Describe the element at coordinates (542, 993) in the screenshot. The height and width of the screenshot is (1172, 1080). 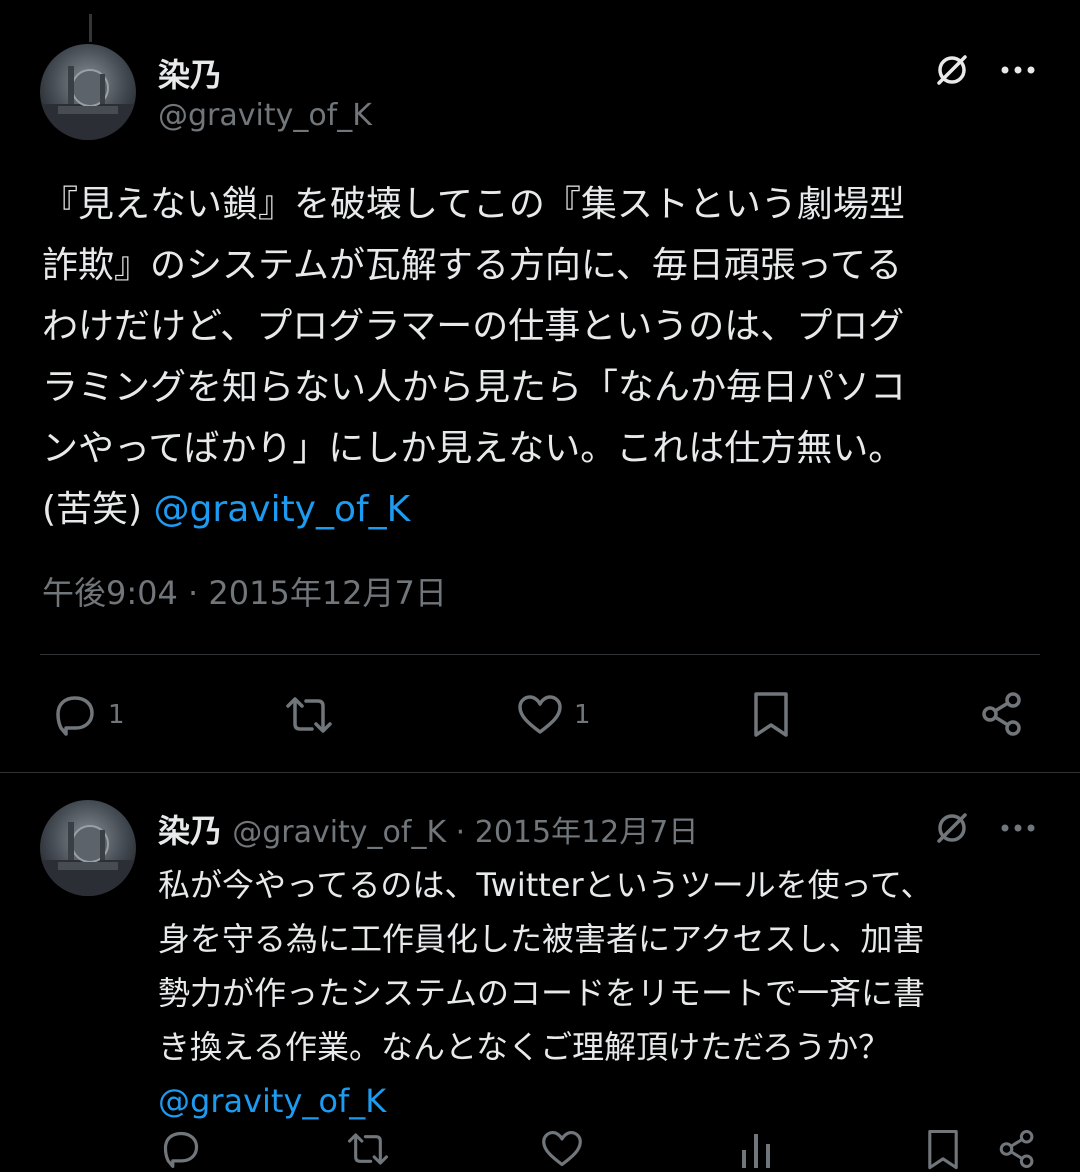
I see `reply-text-line: 勢力が作ったシステムのコードをリモートで一斉に書` at that location.